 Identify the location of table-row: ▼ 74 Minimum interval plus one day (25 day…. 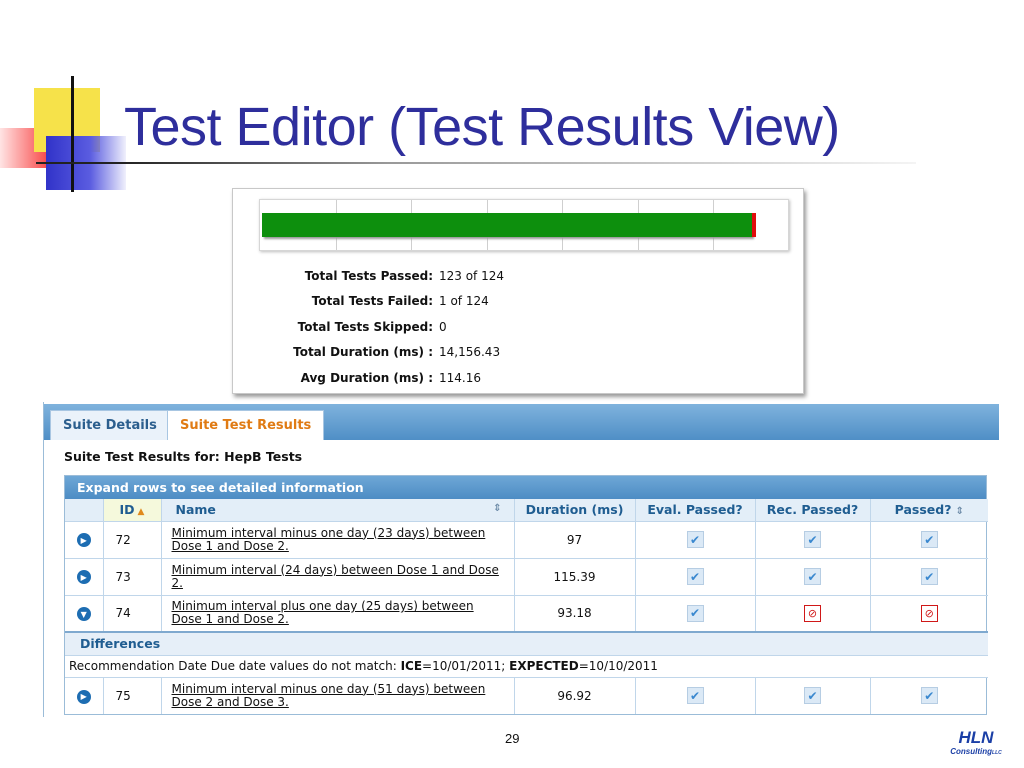
(526, 613).